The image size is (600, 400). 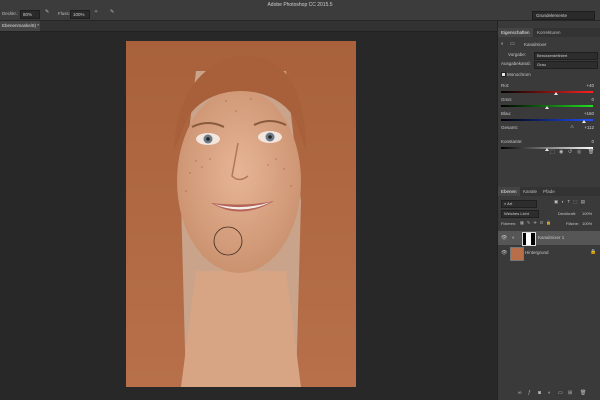 What do you see at coordinates (515, 32) in the screenshot?
I see `tab-properties: Eigenschaften` at bounding box center [515, 32].